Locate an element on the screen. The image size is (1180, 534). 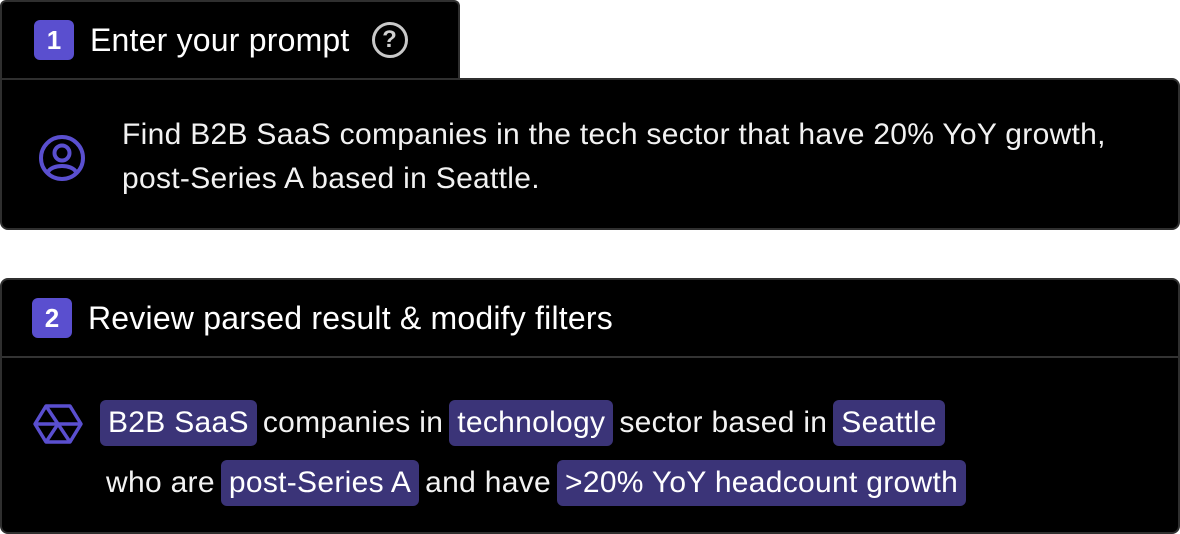
filter-chip-sector: technology is located at coordinates (531, 423).